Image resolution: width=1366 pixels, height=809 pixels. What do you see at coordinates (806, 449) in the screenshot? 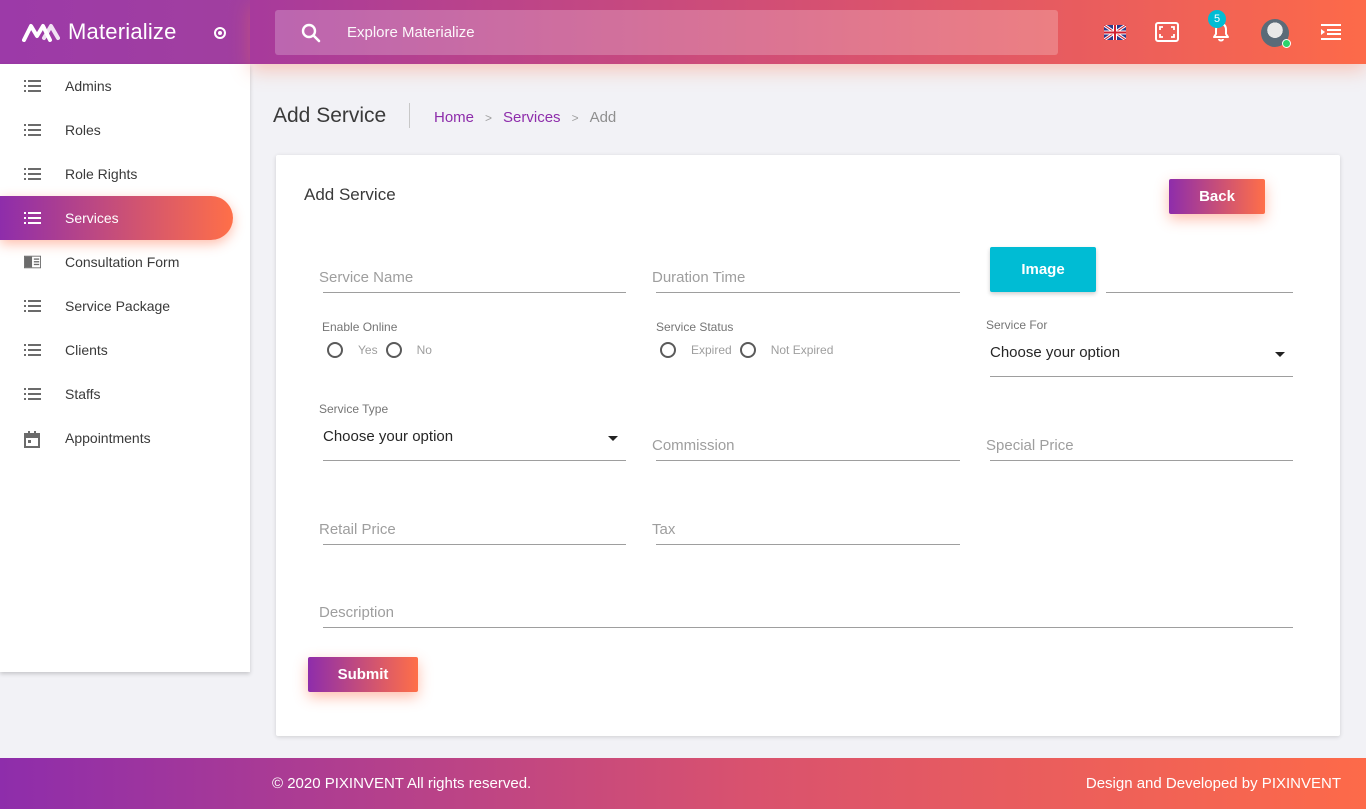
I see `commission-field: Commission` at bounding box center [806, 449].